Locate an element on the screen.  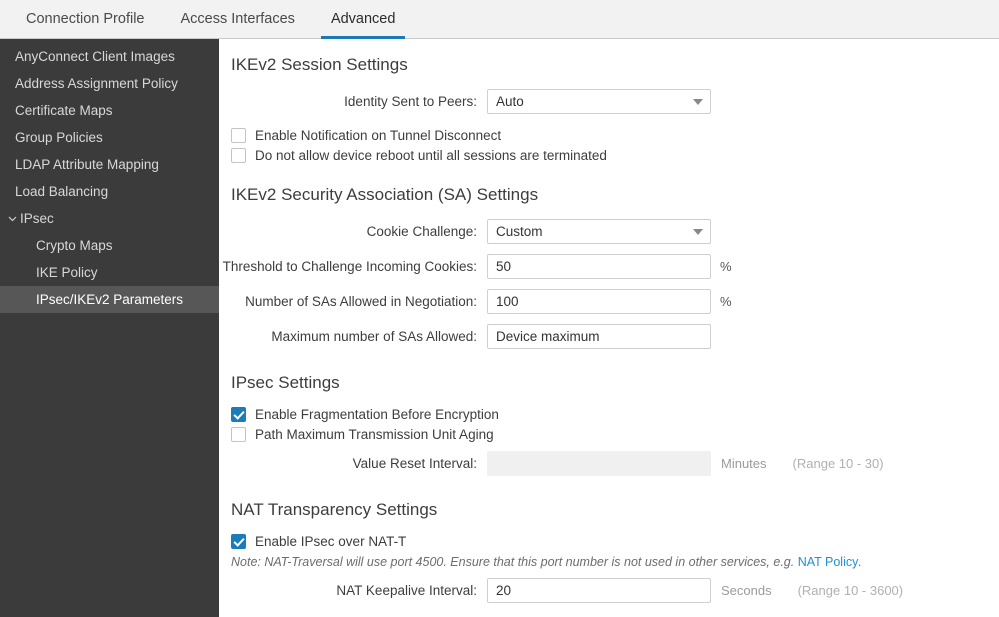
value-reset-interval-label: Value Reset Interval: is located at coordinates (414, 463).